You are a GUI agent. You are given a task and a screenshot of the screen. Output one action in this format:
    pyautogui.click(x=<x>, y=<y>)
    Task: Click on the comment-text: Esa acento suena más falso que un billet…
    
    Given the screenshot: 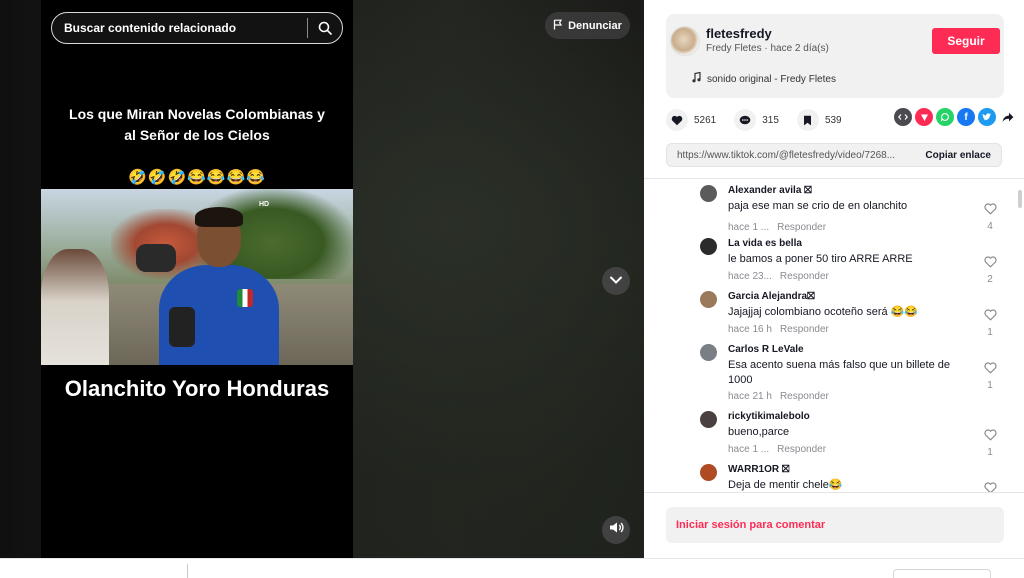 What is the action you would take?
    pyautogui.click(x=839, y=372)
    